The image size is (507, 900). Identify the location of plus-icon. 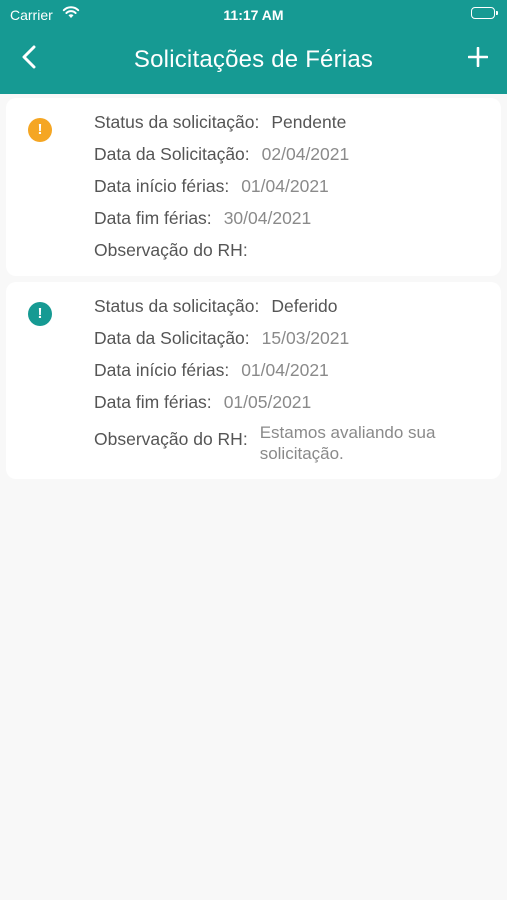
(478, 59).